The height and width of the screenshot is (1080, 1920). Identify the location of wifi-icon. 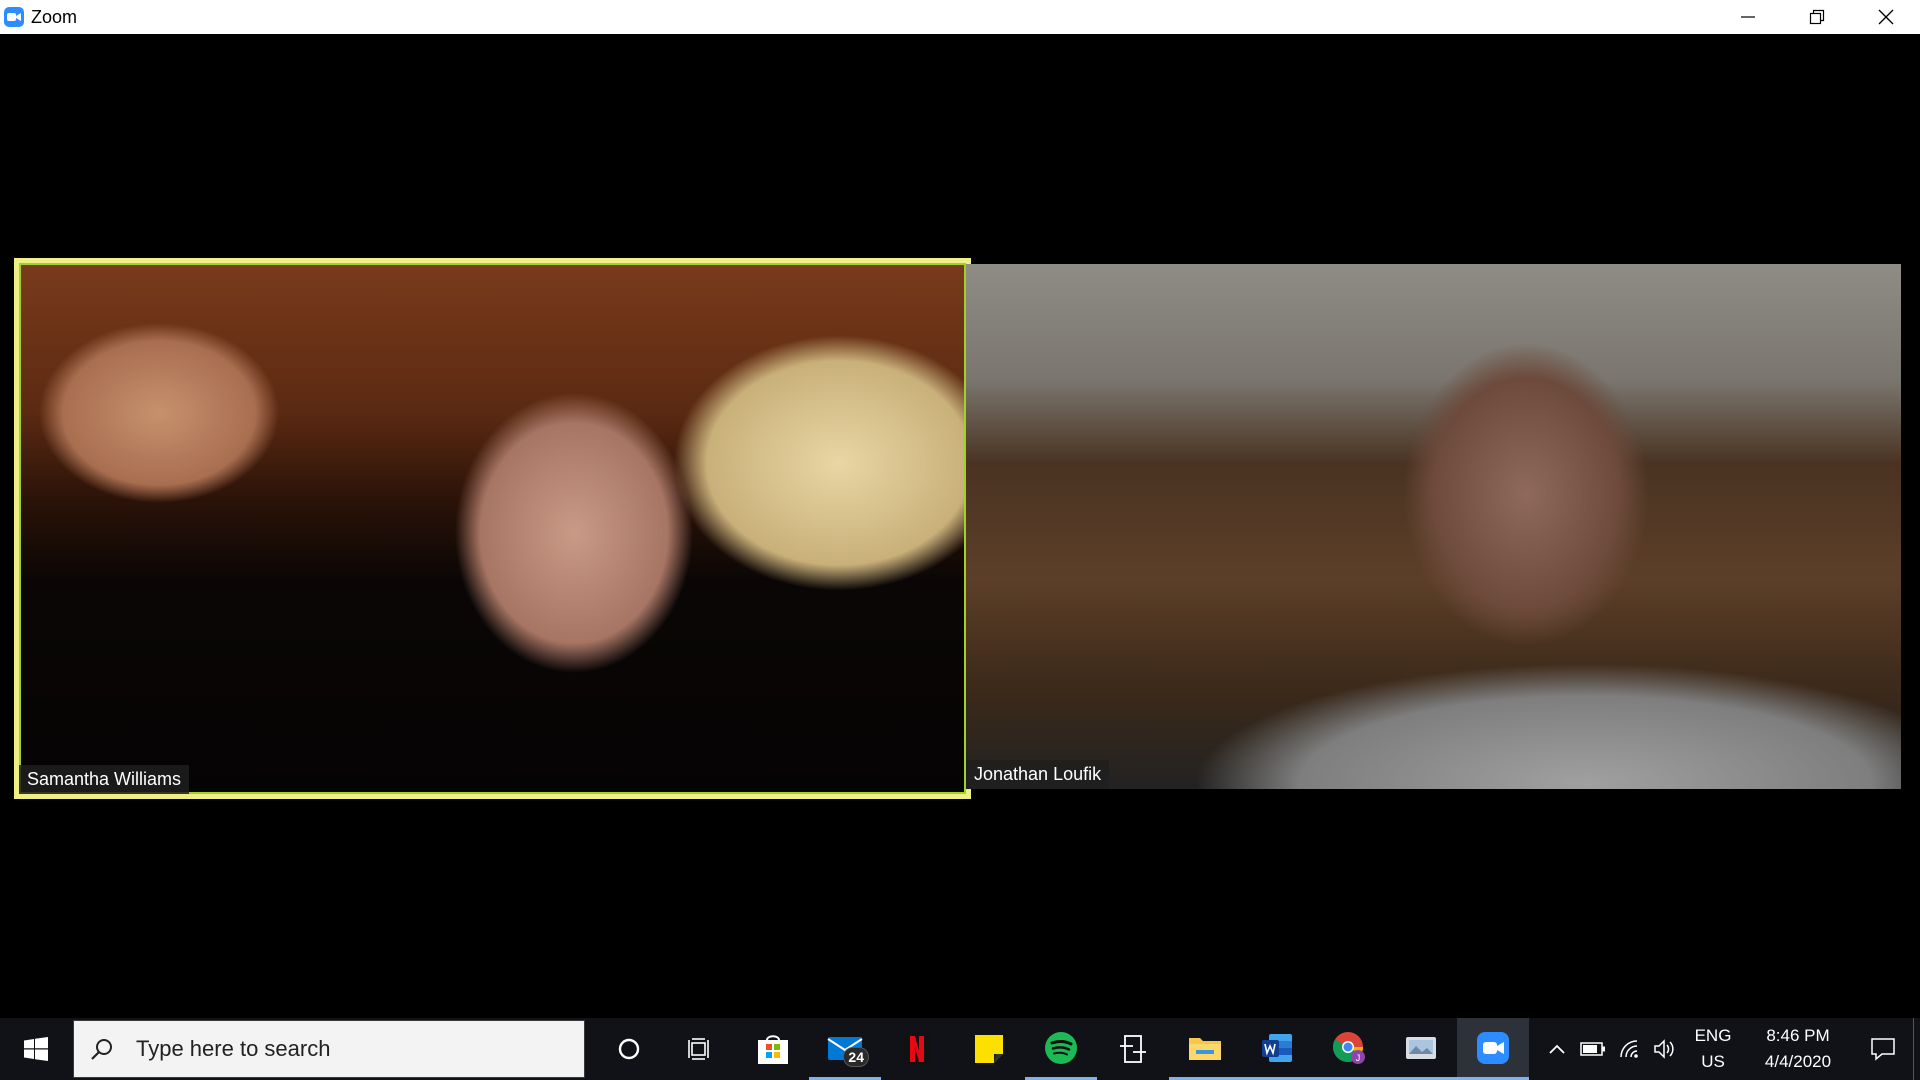
(1629, 1049).